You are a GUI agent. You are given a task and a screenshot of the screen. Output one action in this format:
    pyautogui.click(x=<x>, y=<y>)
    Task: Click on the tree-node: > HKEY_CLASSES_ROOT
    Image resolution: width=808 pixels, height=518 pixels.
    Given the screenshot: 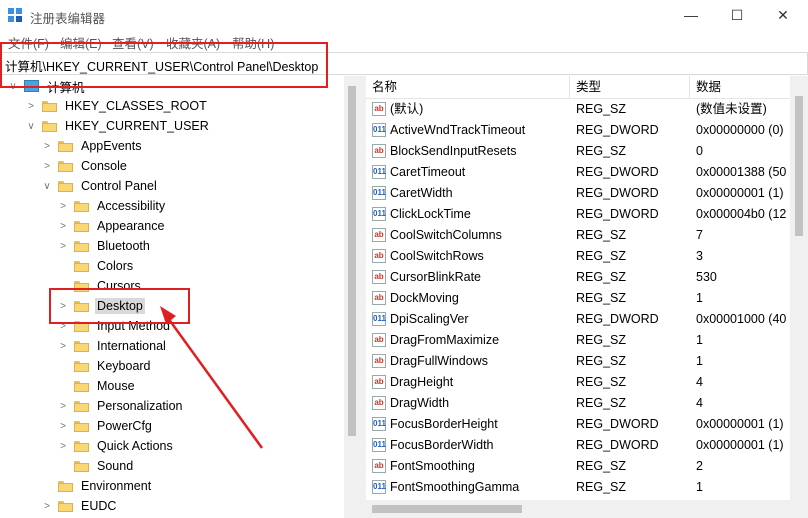 What is the action you would take?
    pyautogui.click(x=117, y=106)
    